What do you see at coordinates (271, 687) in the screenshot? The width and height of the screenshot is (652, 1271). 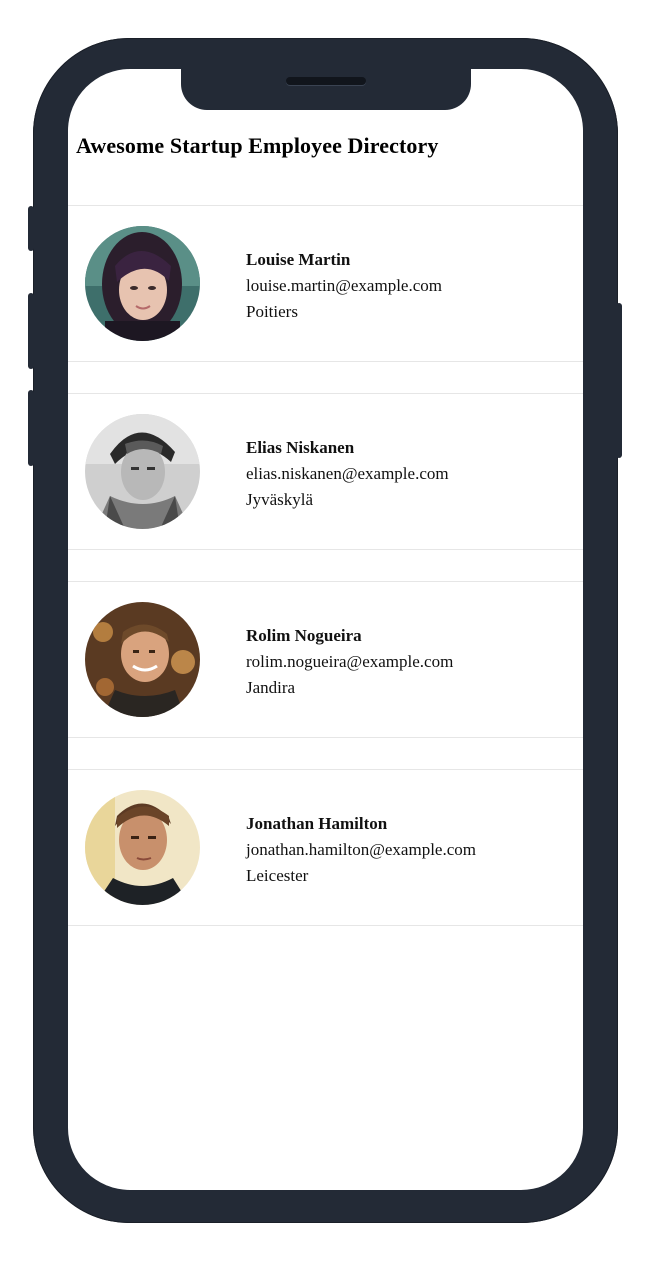 I see `employee-city: Jandira` at bounding box center [271, 687].